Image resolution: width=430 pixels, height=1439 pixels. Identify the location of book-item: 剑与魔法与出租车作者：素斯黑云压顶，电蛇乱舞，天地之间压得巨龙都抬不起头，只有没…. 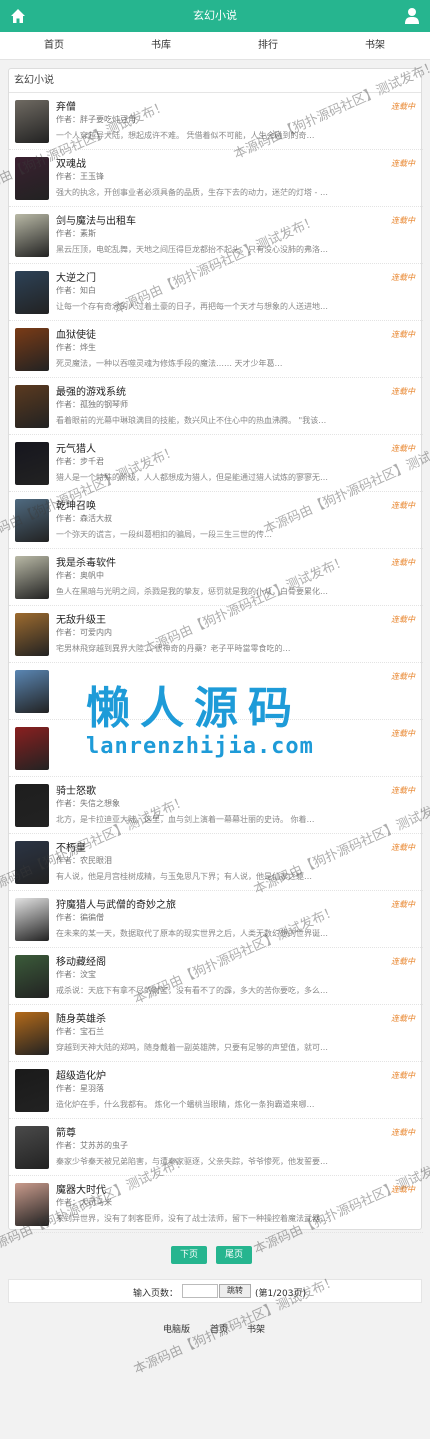
(216, 235).